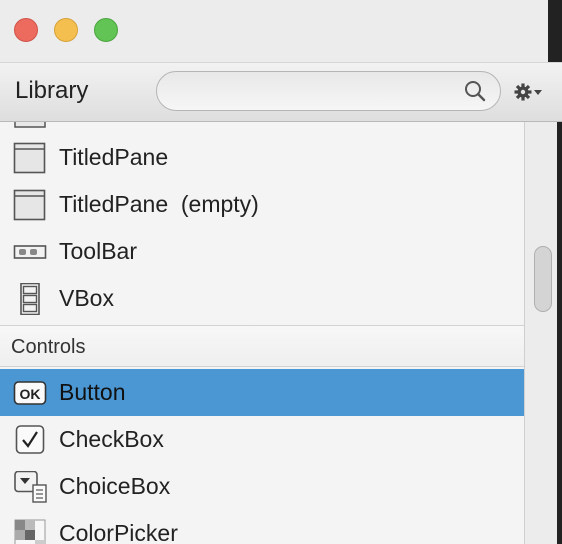 This screenshot has width=562, height=544. I want to click on checkbox-icon, so click(30, 439).